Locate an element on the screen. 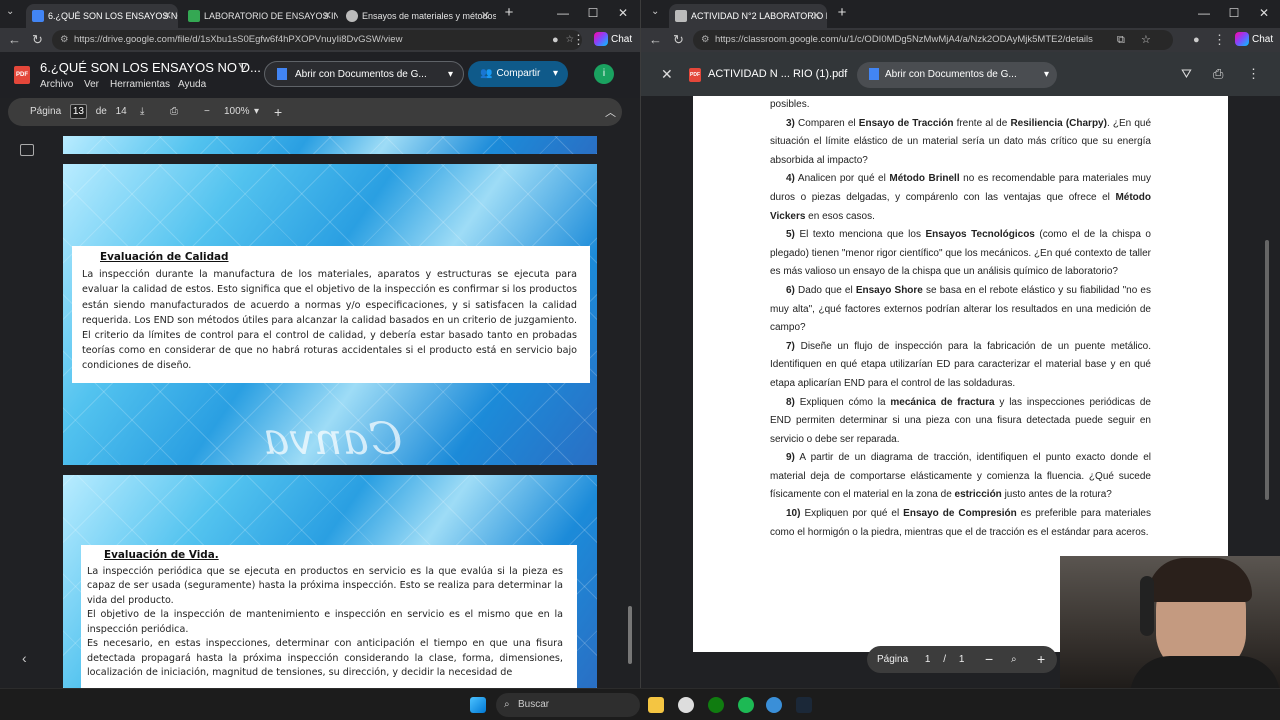 This screenshot has width=1280, height=720. share-button: 👥 Compartir ▾ is located at coordinates (518, 74).